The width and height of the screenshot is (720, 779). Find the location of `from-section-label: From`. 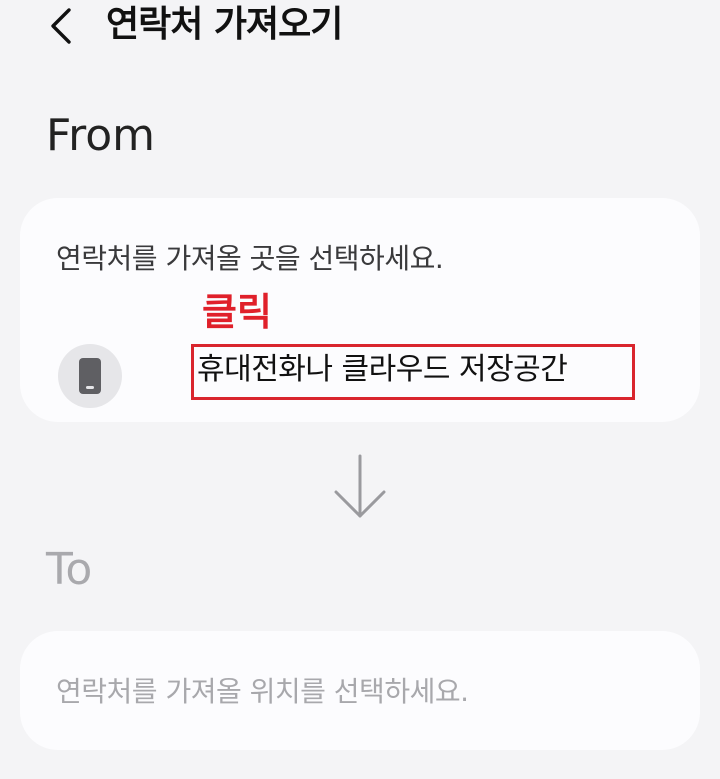

from-section-label: From is located at coordinates (101, 135).